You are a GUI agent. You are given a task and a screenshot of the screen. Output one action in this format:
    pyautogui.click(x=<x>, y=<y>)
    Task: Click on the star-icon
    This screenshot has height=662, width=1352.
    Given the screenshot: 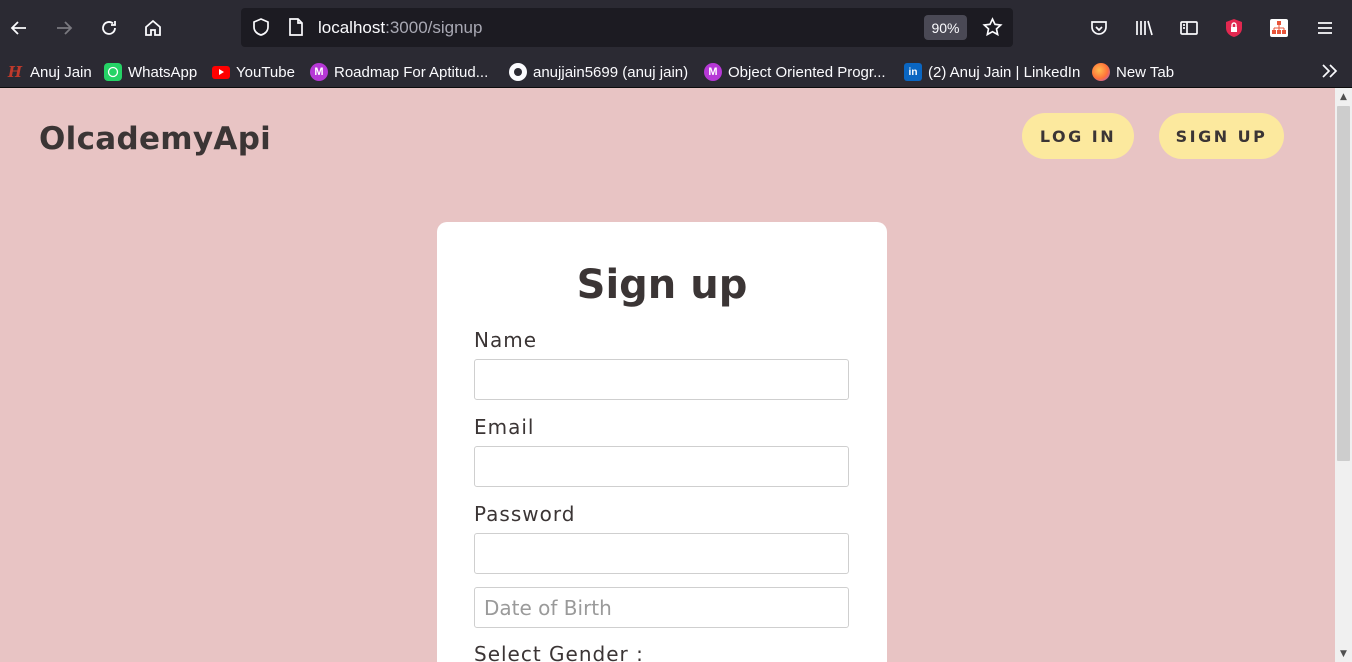 What is the action you would take?
    pyautogui.click(x=992, y=27)
    